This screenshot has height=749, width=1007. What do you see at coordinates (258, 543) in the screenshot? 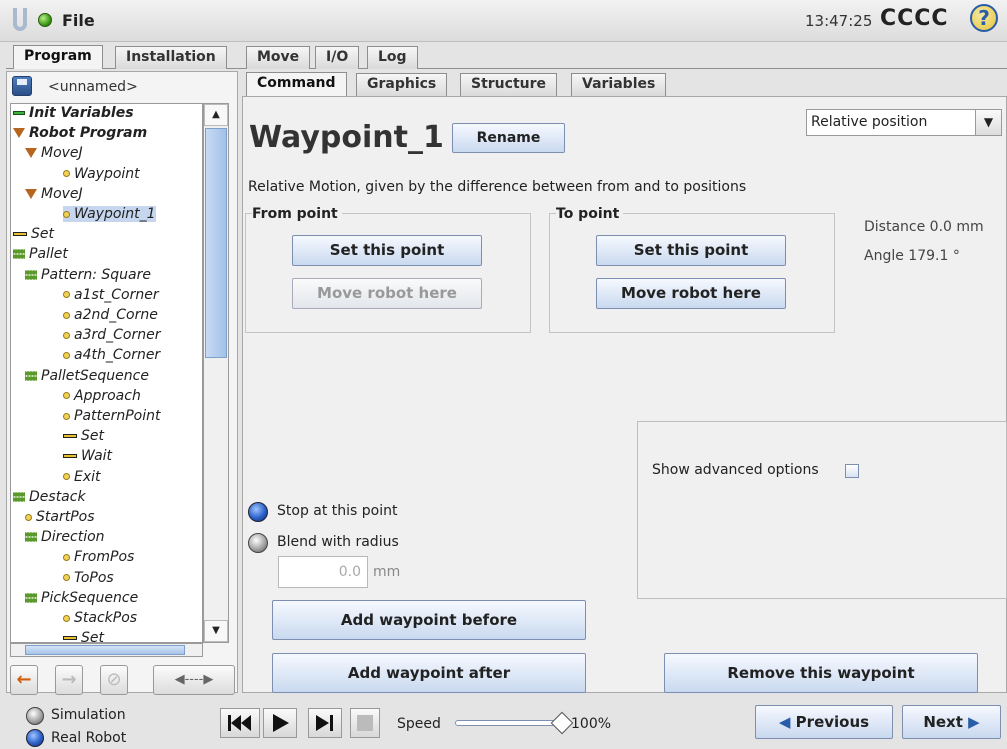
I see `blend-radio` at bounding box center [258, 543].